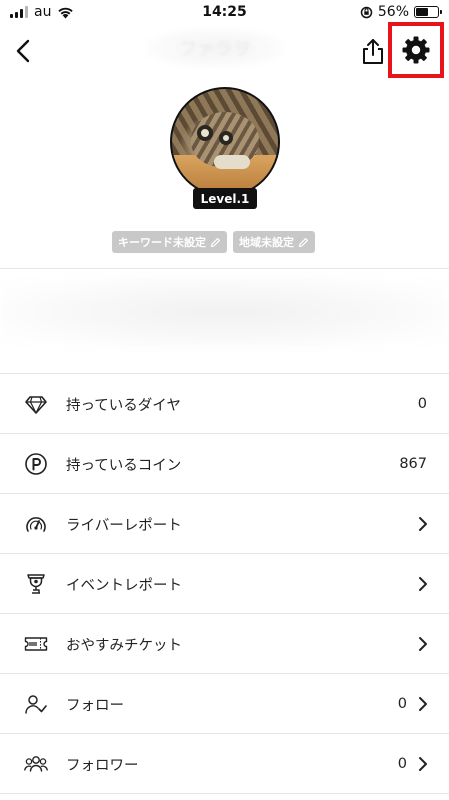 Image resolution: width=449 pixels, height=800 pixels. I want to click on battery-percent: 56%, so click(393, 12).